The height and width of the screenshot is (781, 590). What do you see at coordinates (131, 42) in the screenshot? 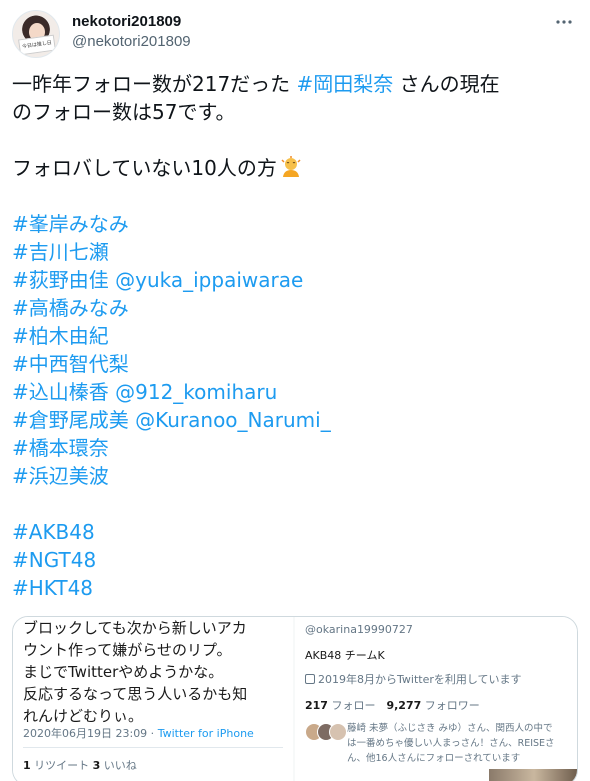
I see `author-handle: @nekotori201809` at bounding box center [131, 42].